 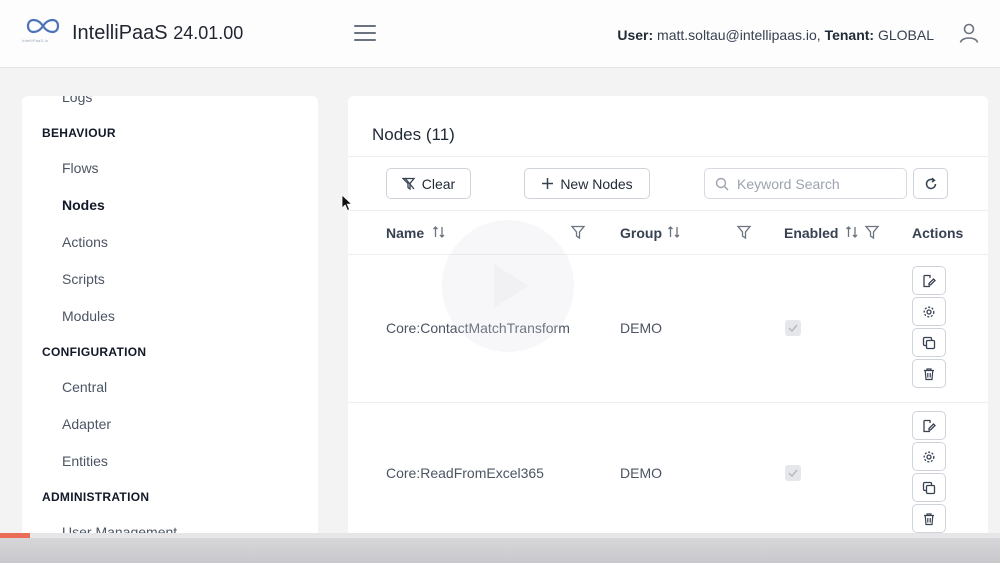 What do you see at coordinates (347, 203) in the screenshot?
I see `mouse-pointer-icon` at bounding box center [347, 203].